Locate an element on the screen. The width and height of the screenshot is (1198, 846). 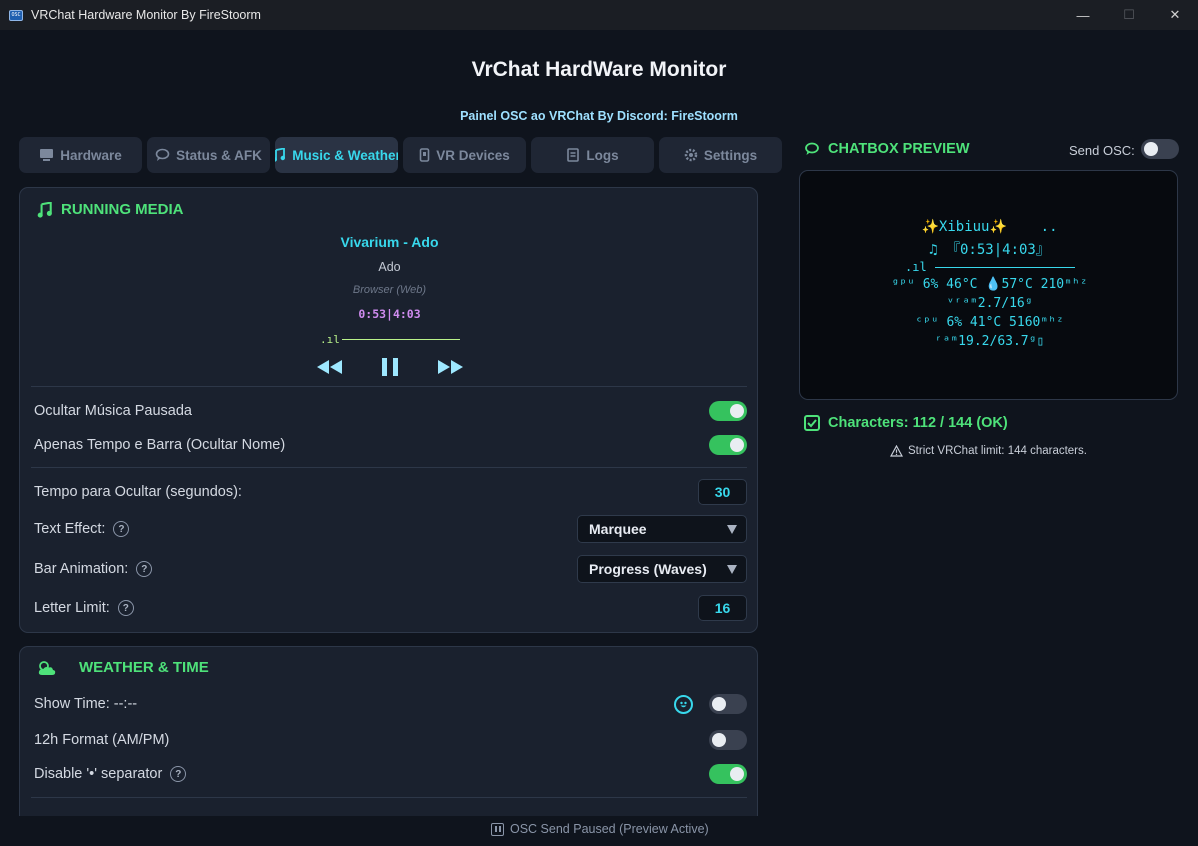
tab-status-afk: Status & AFK is located at coordinates (208, 155).